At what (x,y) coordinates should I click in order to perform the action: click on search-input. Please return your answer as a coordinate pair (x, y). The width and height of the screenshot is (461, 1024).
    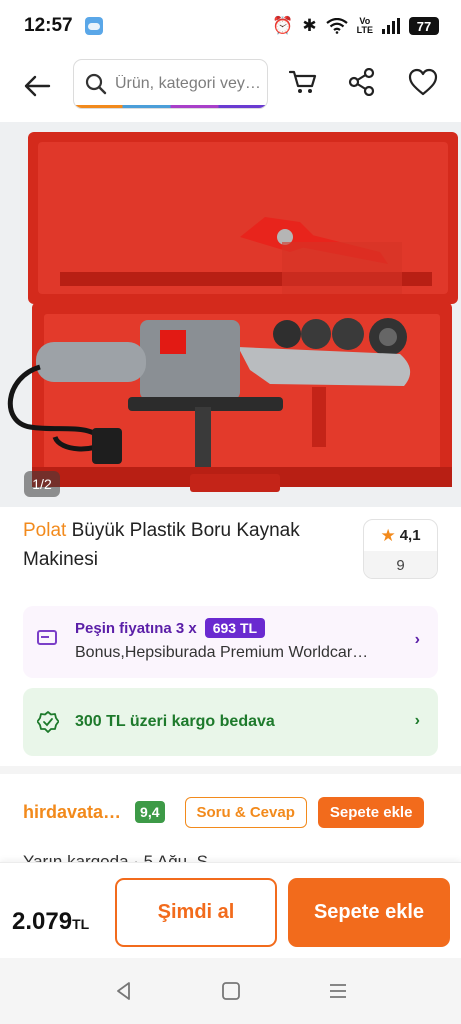
    Looking at the image, I should click on (190, 84).